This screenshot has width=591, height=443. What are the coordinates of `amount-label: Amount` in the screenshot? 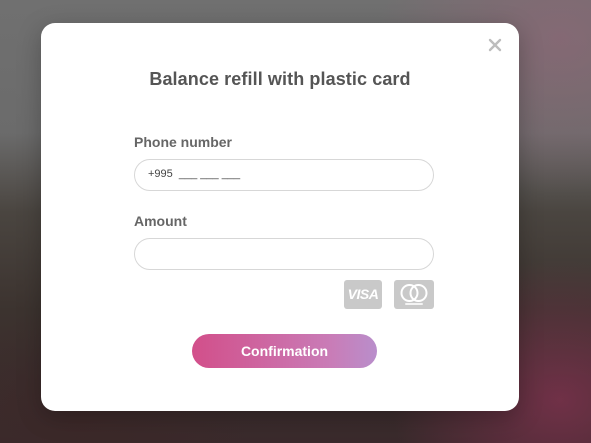 It's located at (160, 221).